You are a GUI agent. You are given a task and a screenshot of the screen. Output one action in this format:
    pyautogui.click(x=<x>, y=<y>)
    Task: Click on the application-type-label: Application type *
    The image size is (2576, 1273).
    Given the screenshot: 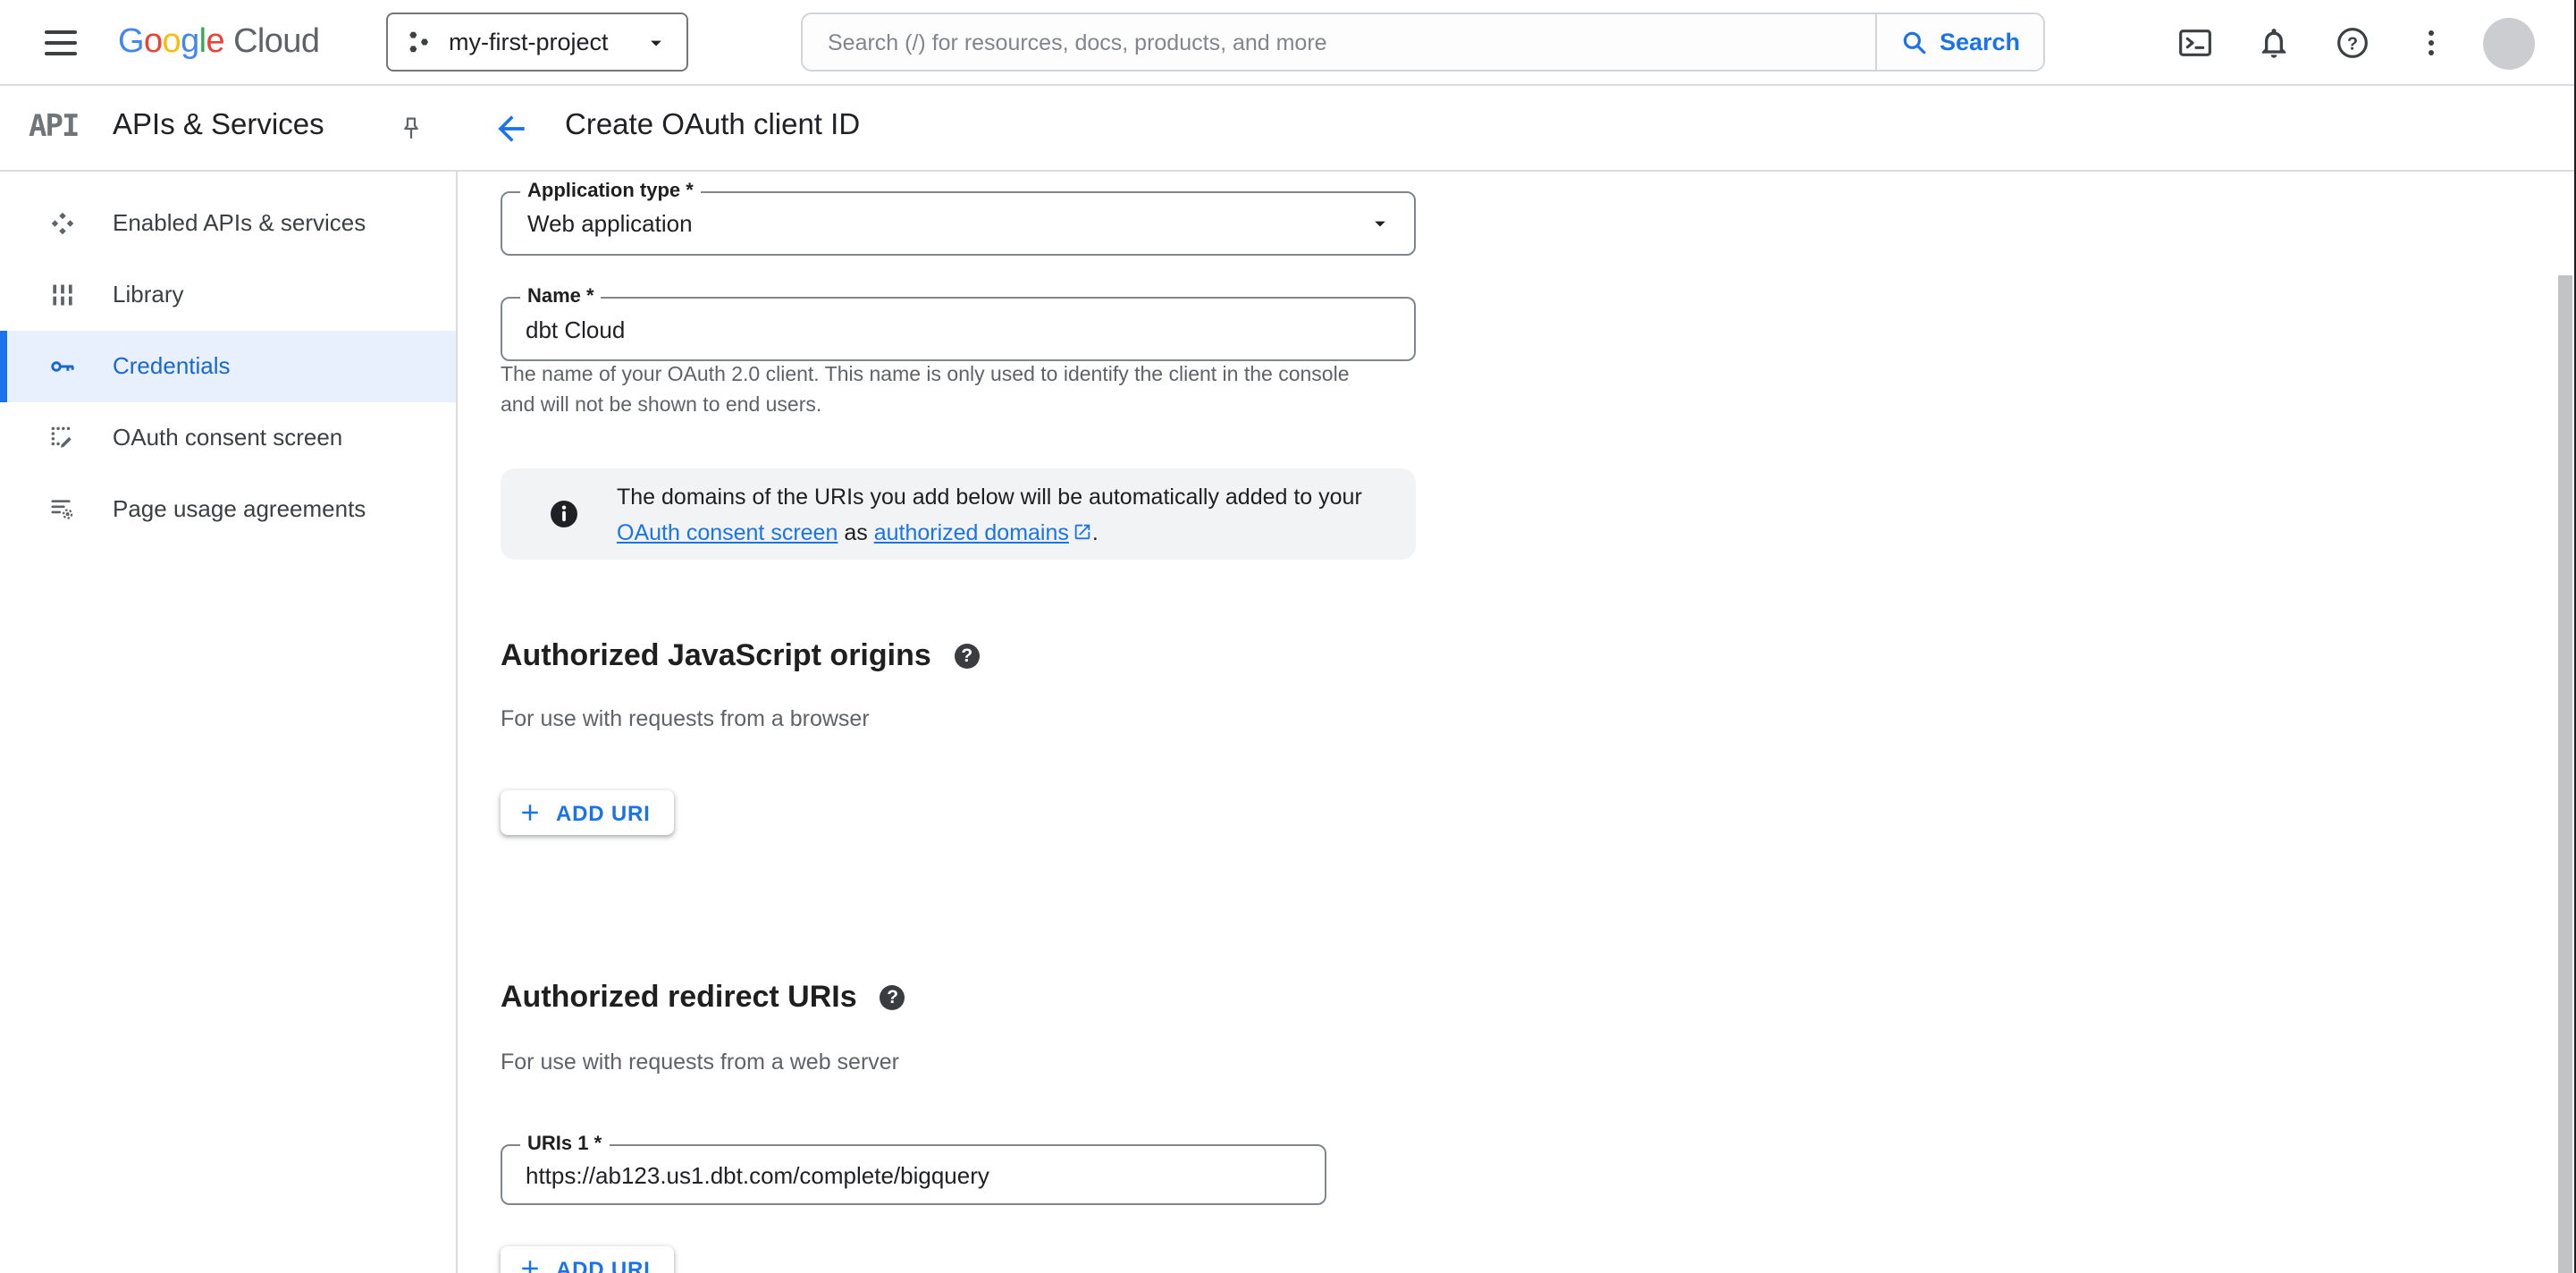 What is the action you would take?
    pyautogui.click(x=611, y=193)
    